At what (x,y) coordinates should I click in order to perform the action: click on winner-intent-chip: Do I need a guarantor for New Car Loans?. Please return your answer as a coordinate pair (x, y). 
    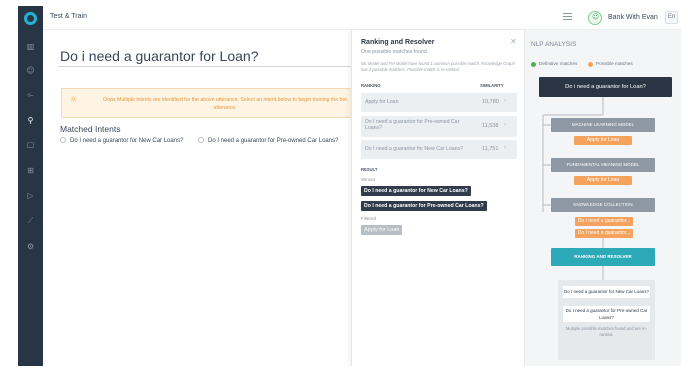
    Looking at the image, I should click on (416, 191).